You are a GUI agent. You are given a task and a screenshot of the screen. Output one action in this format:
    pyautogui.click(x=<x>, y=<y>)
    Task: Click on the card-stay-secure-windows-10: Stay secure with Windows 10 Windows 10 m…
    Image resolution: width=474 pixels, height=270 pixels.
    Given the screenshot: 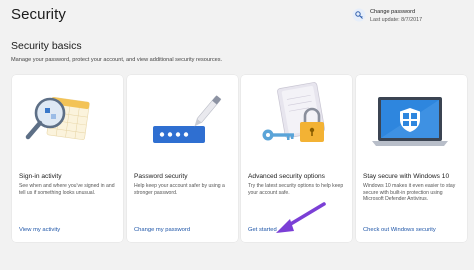 What is the action you would take?
    pyautogui.click(x=411, y=158)
    